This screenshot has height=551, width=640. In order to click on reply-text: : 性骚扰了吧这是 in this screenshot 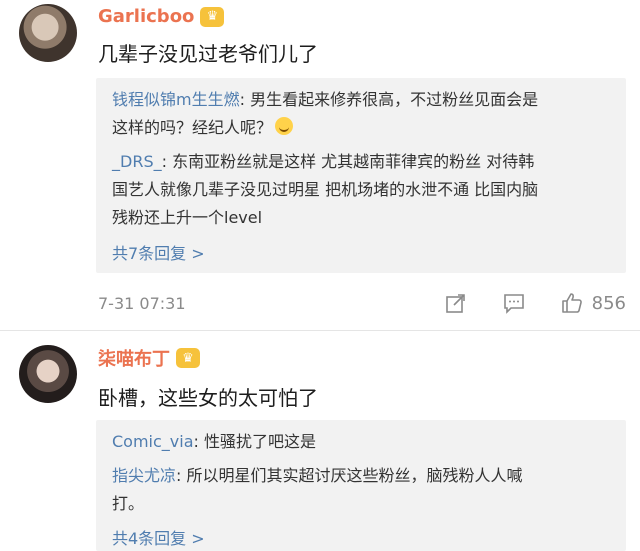, I will do `click(254, 441)`.